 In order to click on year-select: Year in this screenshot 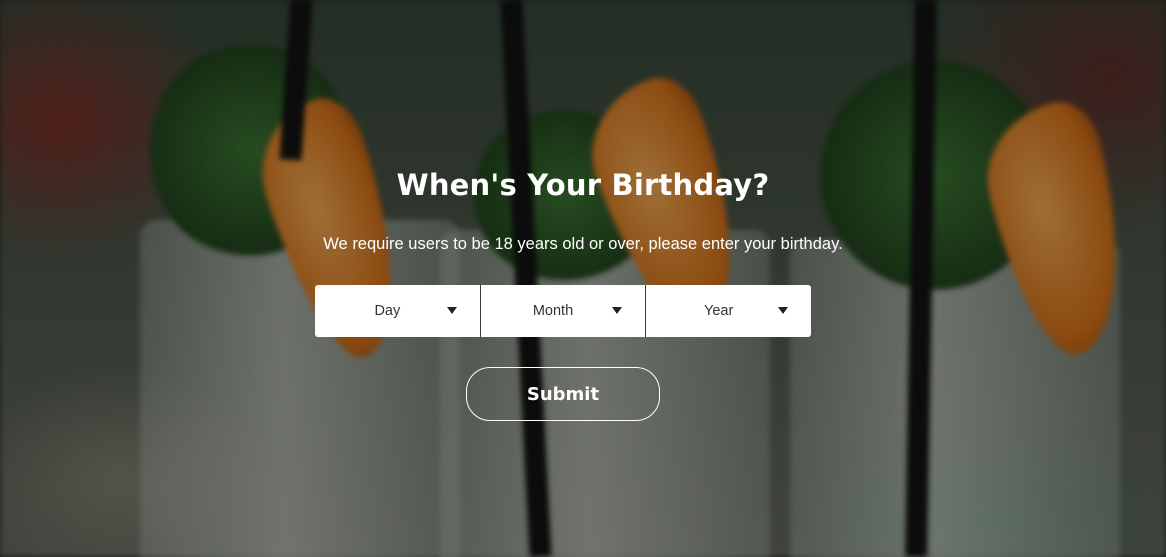, I will do `click(728, 311)`.